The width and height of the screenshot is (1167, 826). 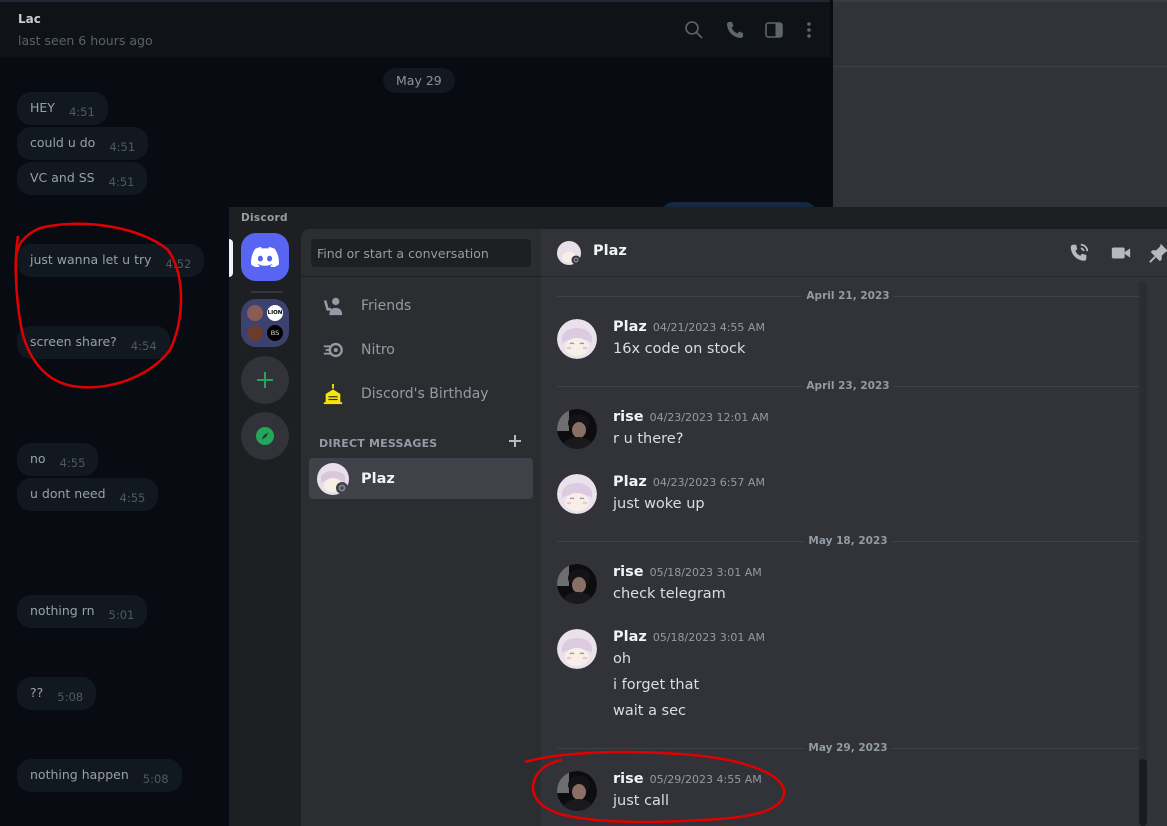 I want to click on divider, so click(x=1000, y=66).